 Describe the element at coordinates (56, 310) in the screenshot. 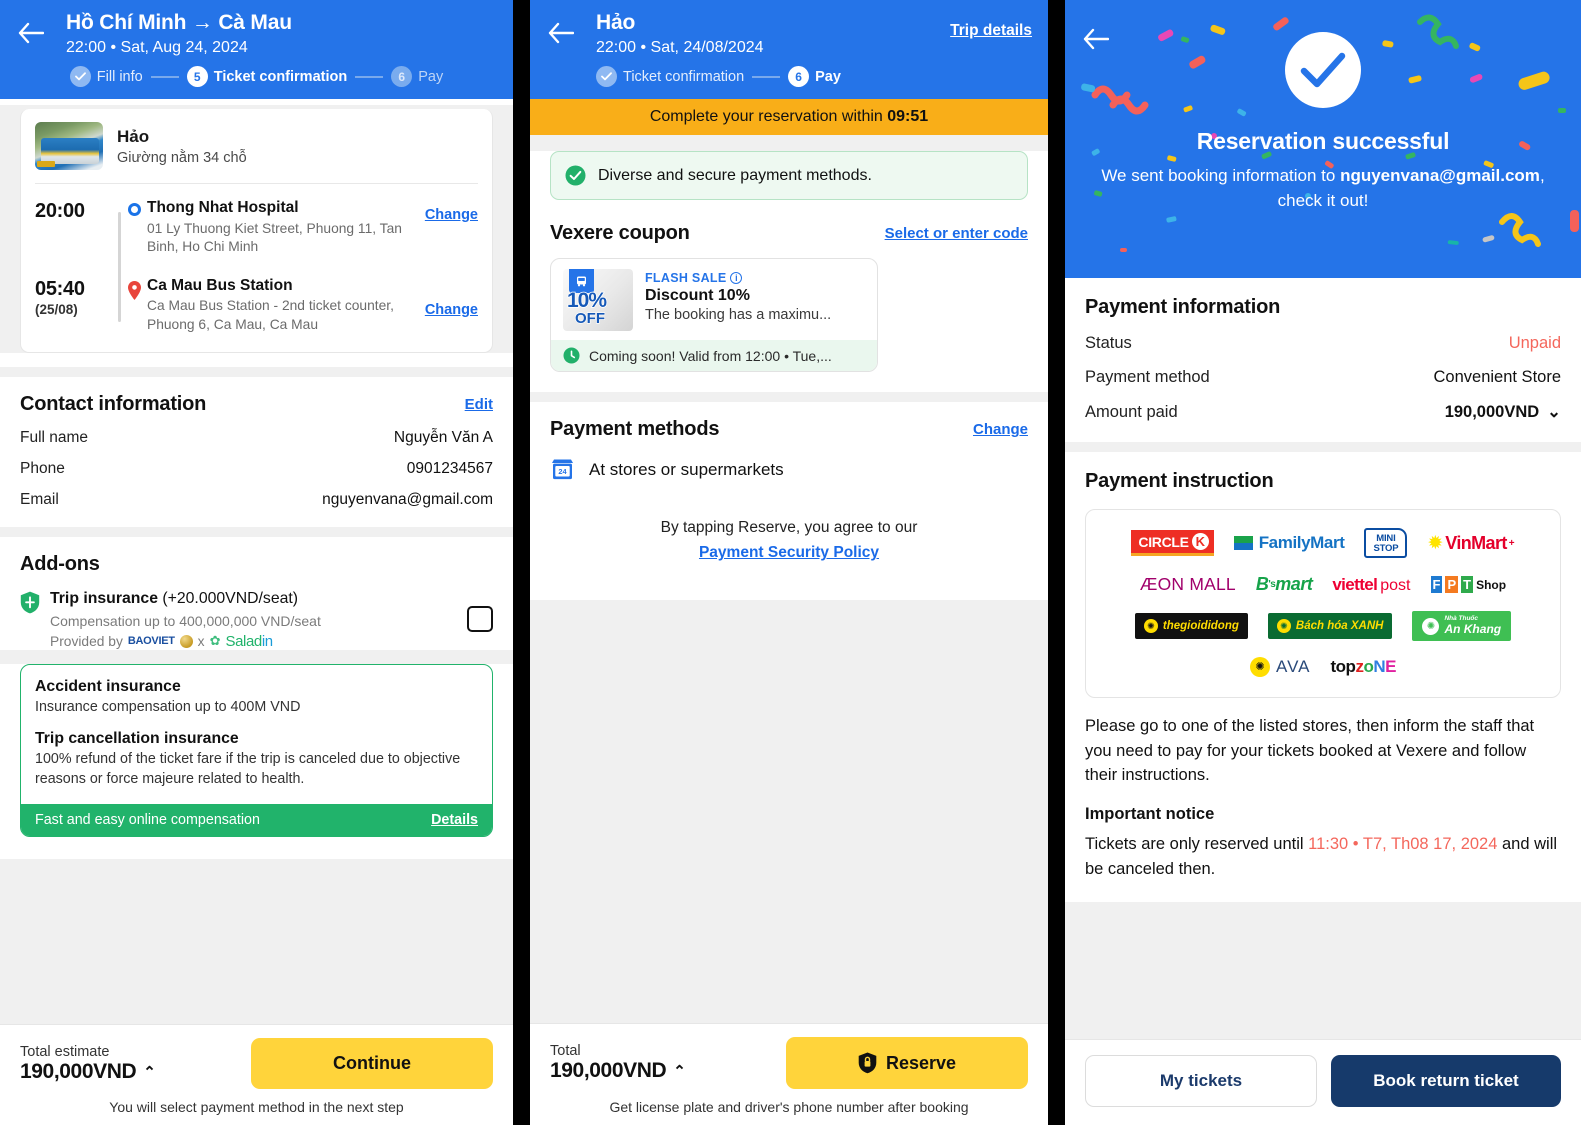

I see `destination-date: (25/08)` at that location.